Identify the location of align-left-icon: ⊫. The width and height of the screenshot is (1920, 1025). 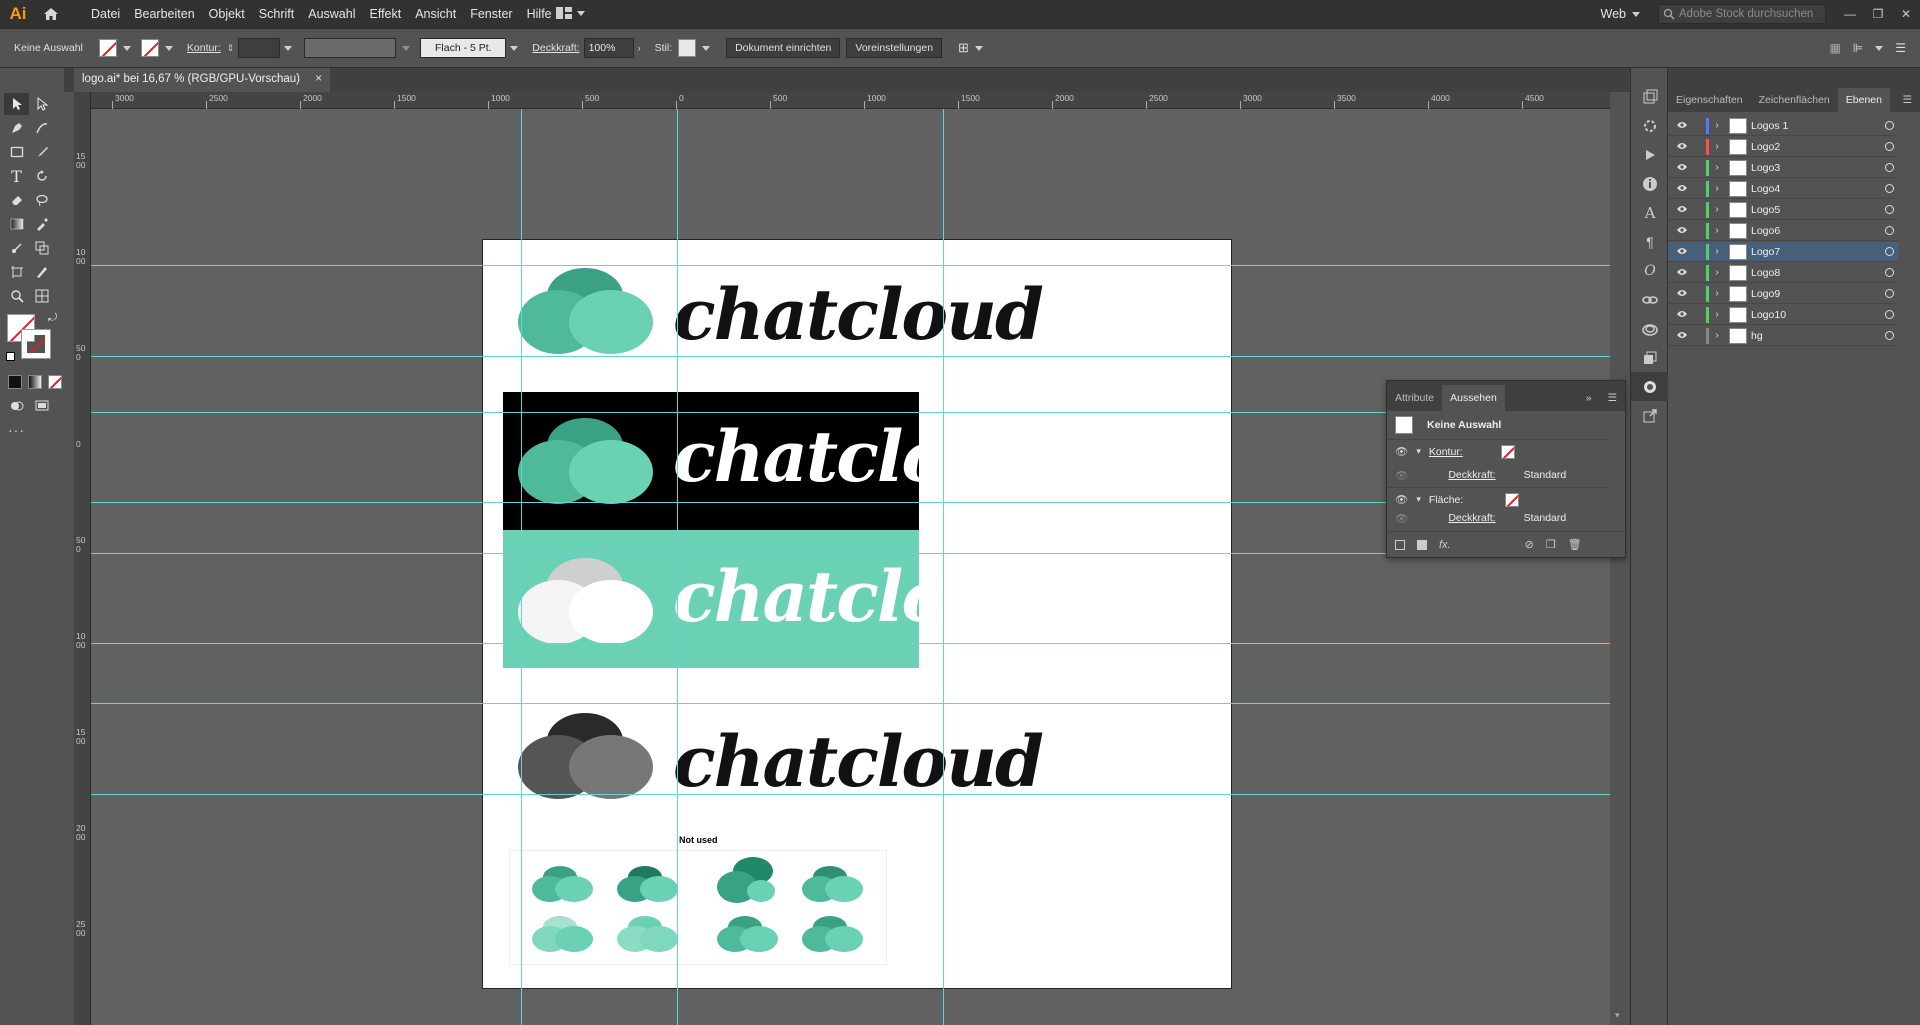
(1858, 48).